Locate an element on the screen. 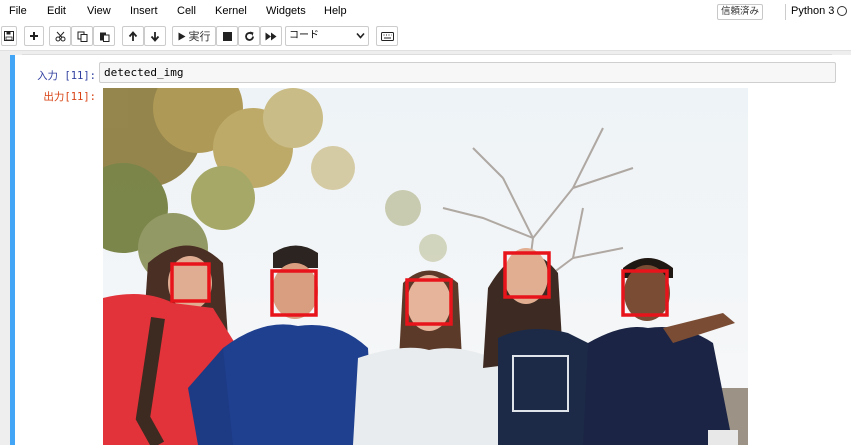 This screenshot has height=445, width=851. command-palette-button is located at coordinates (387, 36).